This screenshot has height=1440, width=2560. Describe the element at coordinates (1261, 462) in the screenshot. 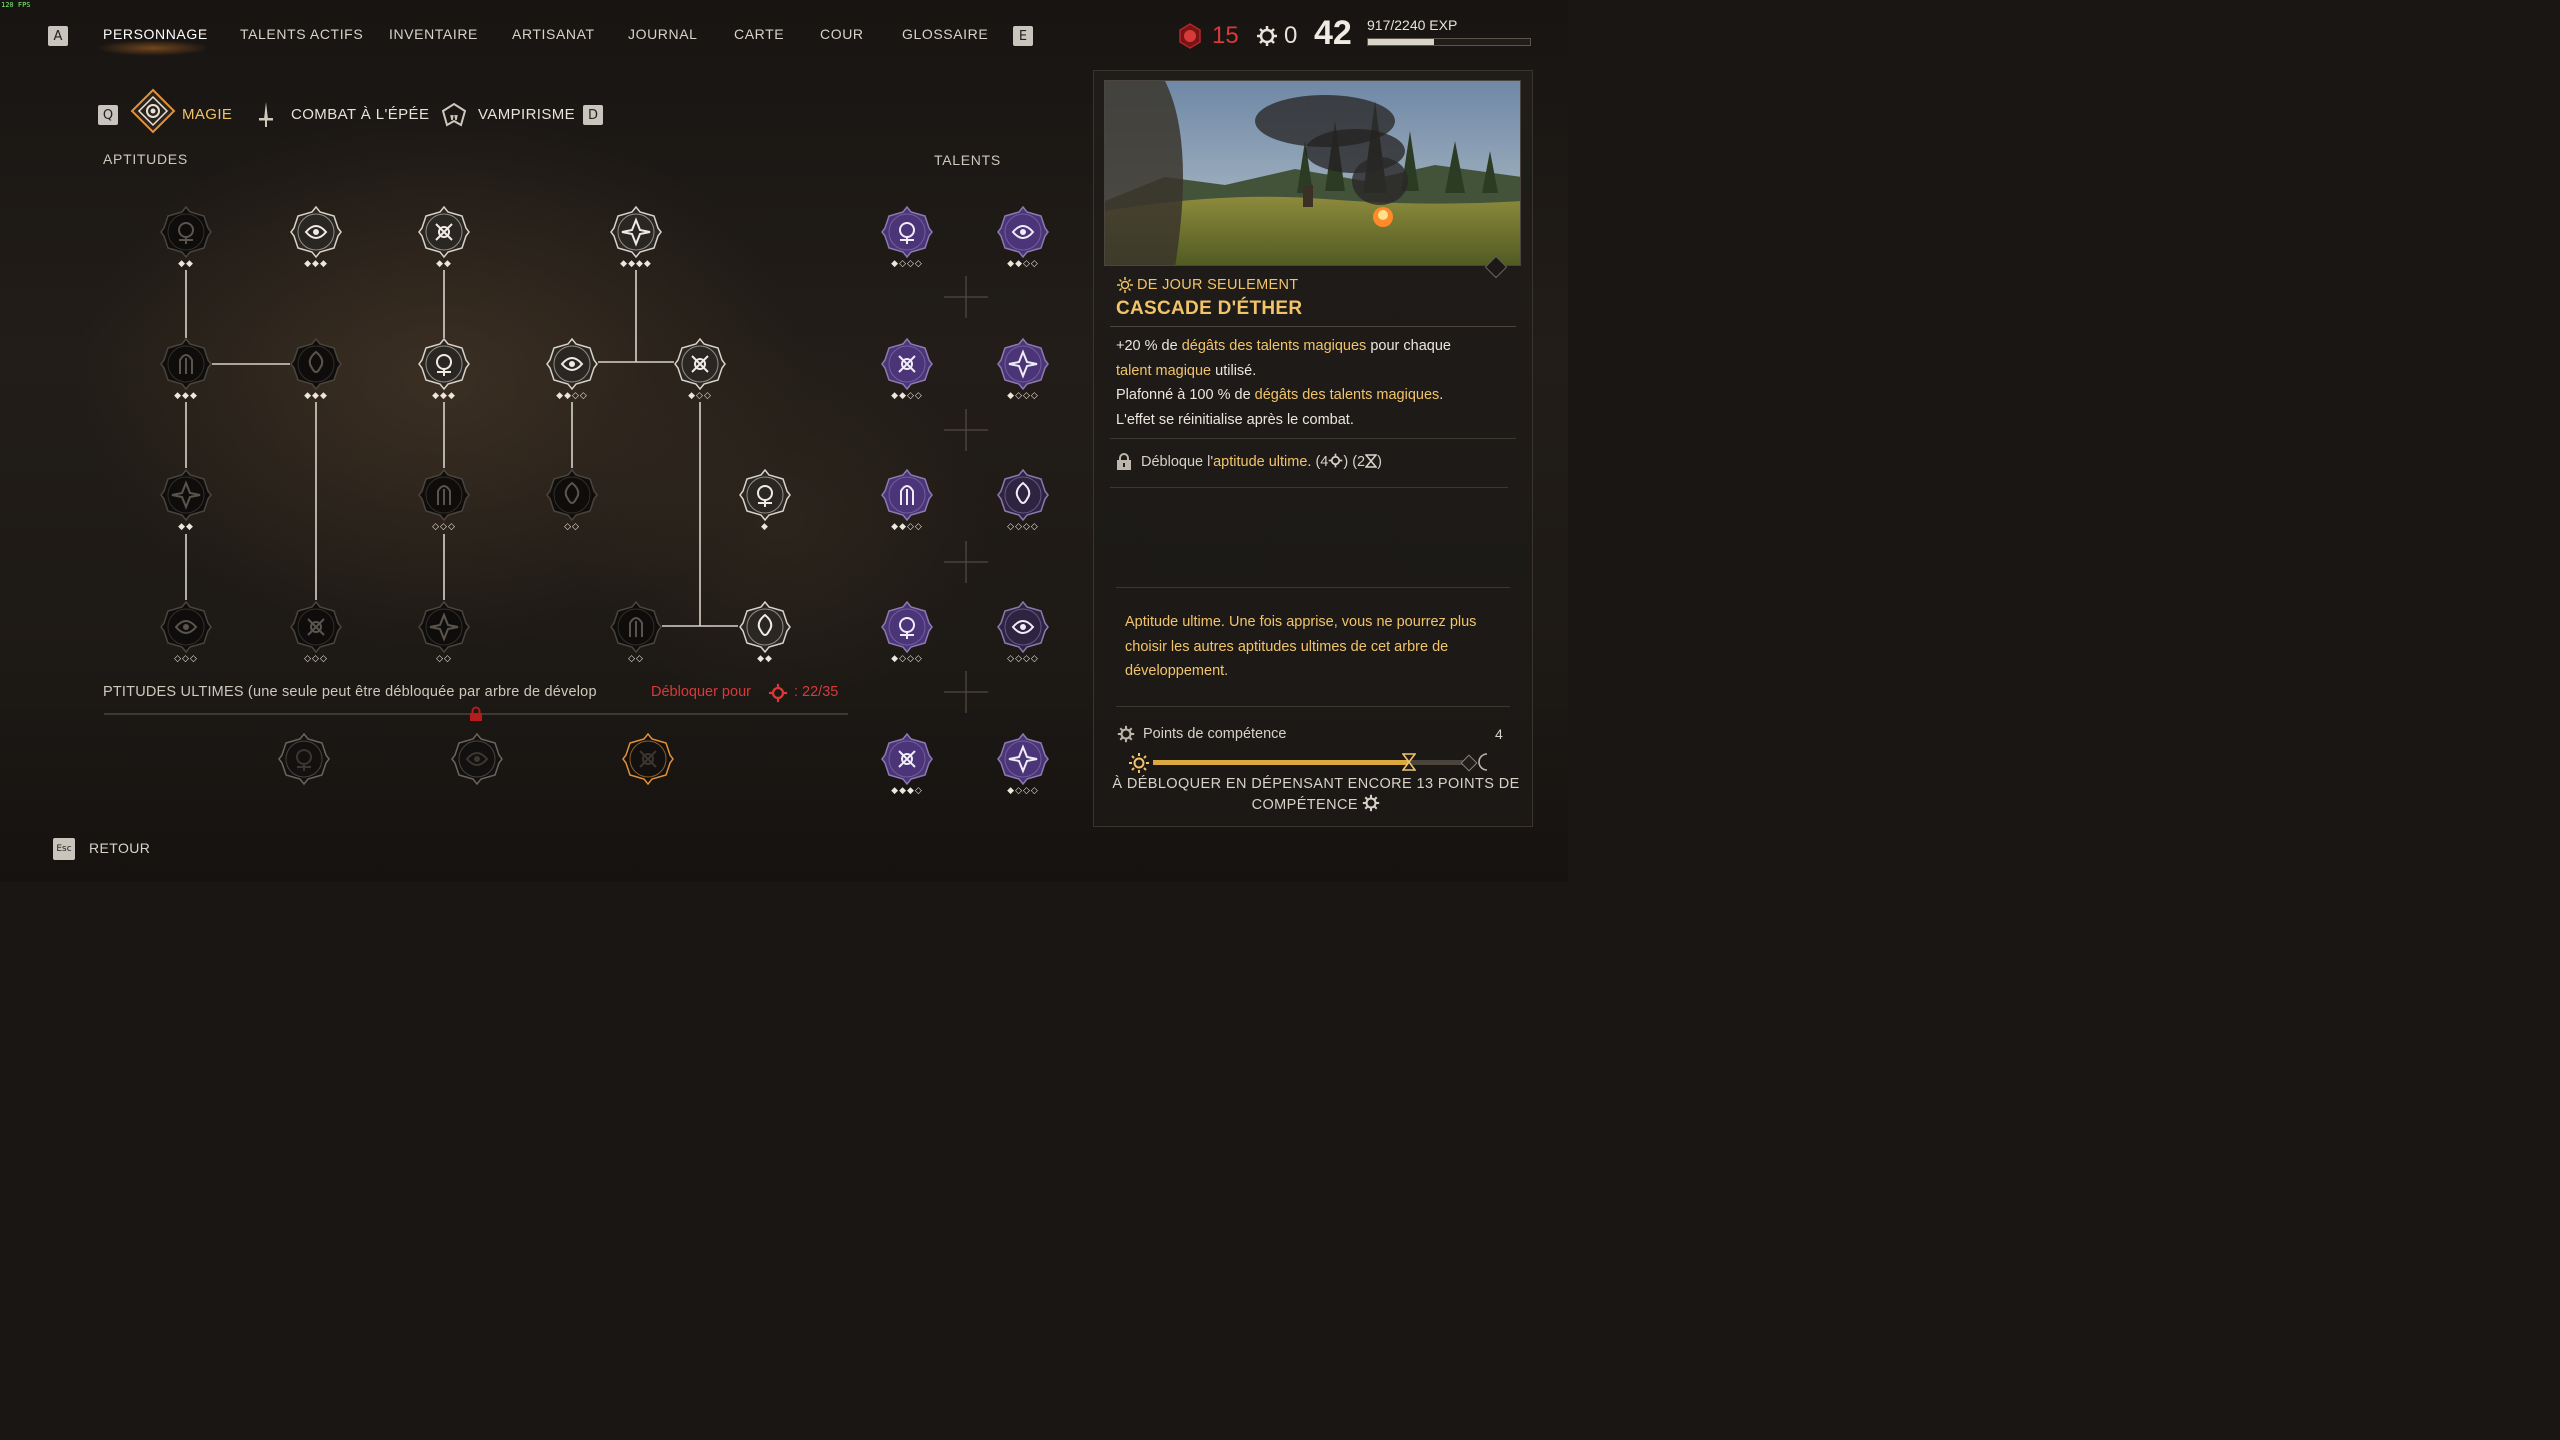

I see `unlock-requirement: Débloque l'aptitude ultime. (4 ) (2 )` at that location.